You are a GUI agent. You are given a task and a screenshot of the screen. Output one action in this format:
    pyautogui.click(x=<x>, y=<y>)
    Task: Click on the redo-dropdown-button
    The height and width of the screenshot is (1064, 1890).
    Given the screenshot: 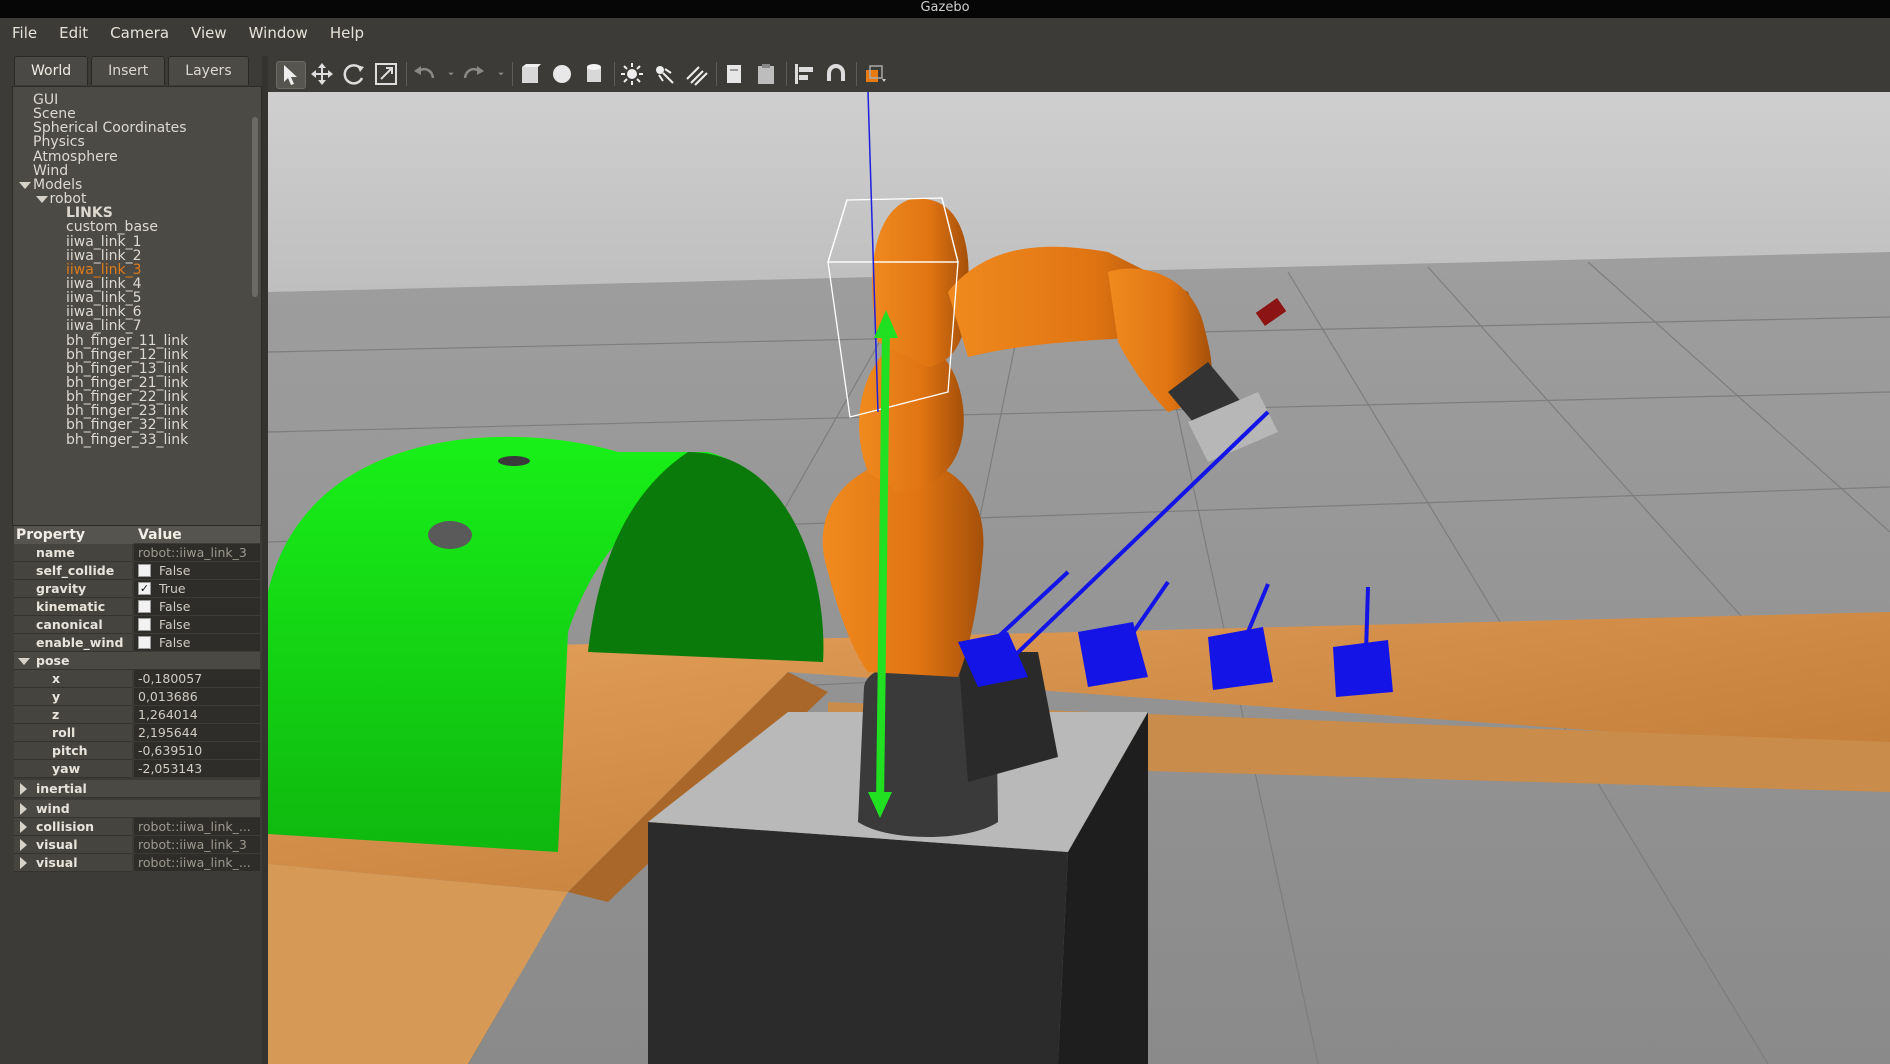 What is the action you would take?
    pyautogui.click(x=501, y=74)
    